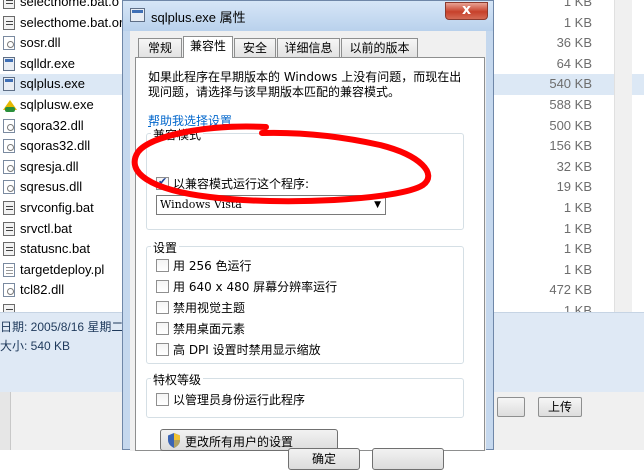 Image resolution: width=644 pixels, height=470 pixels. Describe the element at coordinates (255, 287) in the screenshot. I see `settings-option-label: 用 640 x 480 屏幕分辨率运行` at that location.